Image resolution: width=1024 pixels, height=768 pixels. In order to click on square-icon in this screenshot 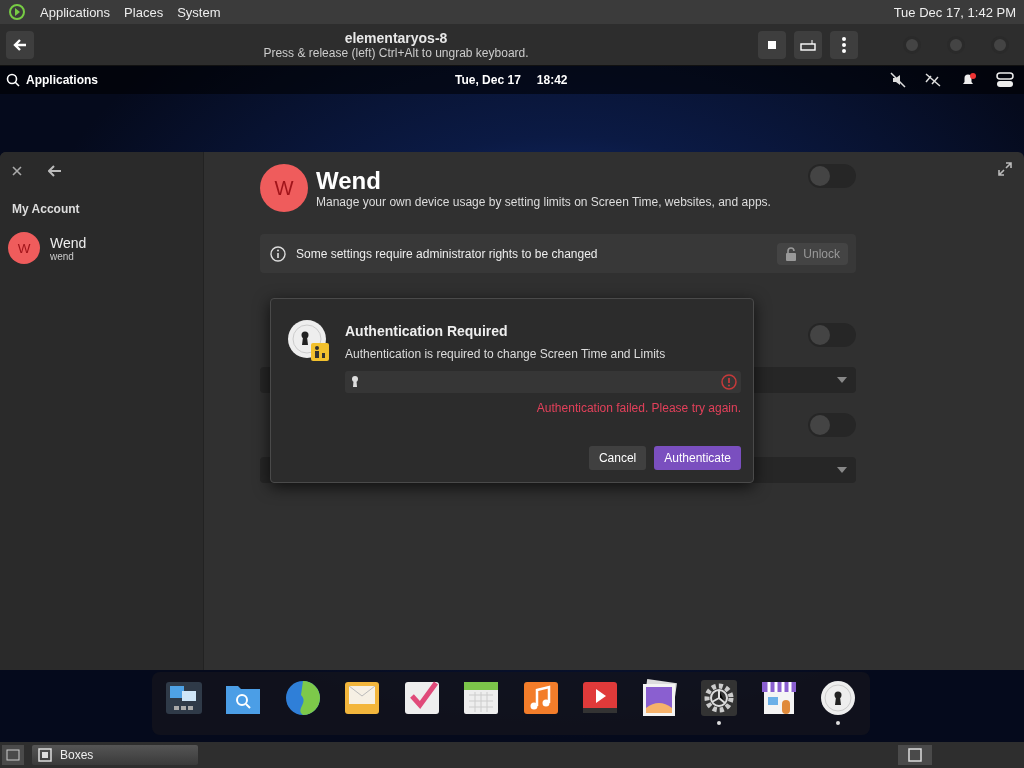, I will do `click(772, 44)`.